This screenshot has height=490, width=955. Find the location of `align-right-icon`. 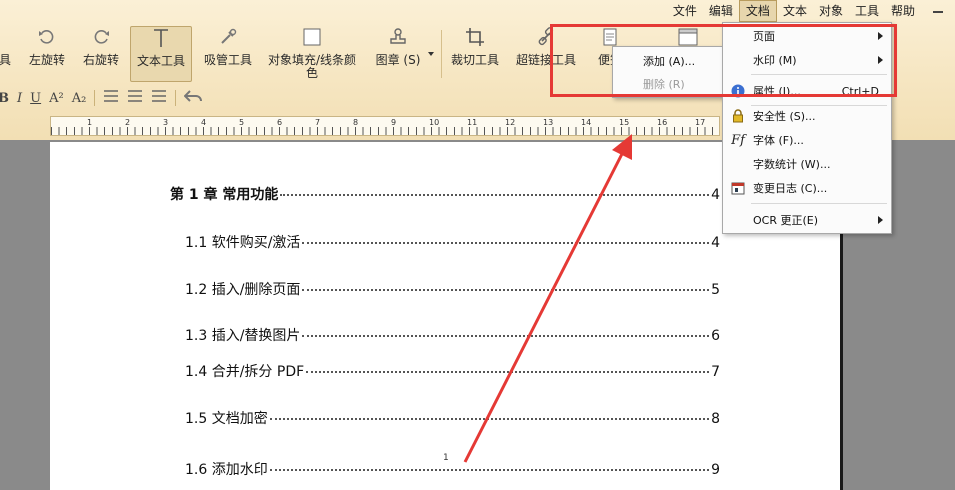

align-right-icon is located at coordinates (159, 98).